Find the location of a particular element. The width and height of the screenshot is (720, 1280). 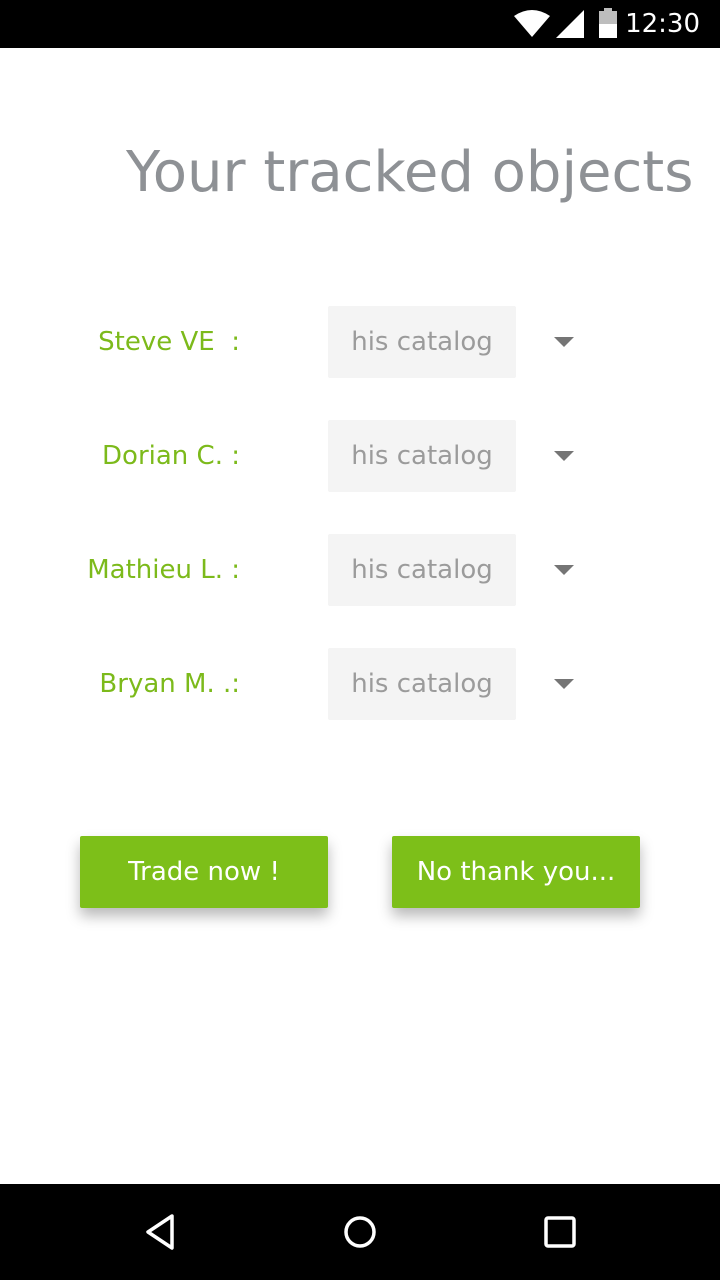

tracked-row: Steve VE : his catalog is located at coordinates (360, 342).